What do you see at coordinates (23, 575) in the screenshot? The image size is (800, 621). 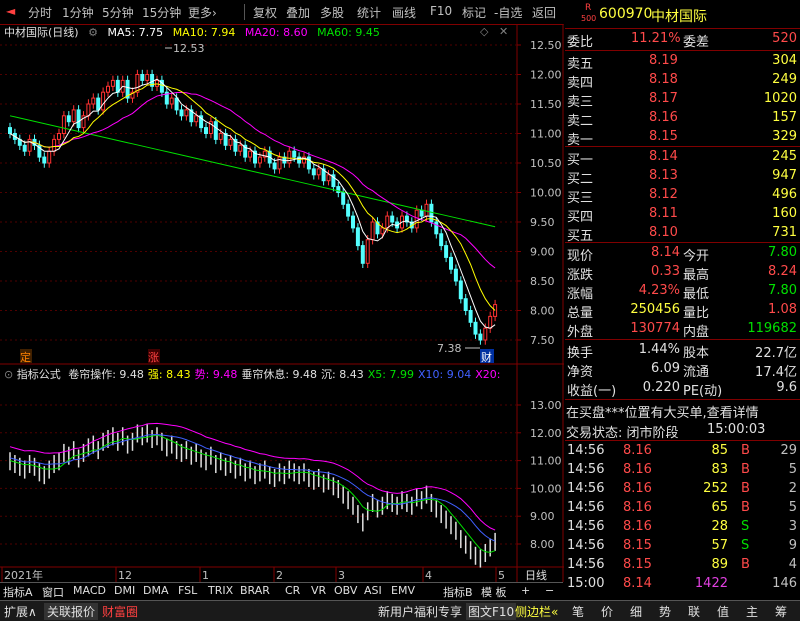 I see `x-axis-label: 2021年` at bounding box center [23, 575].